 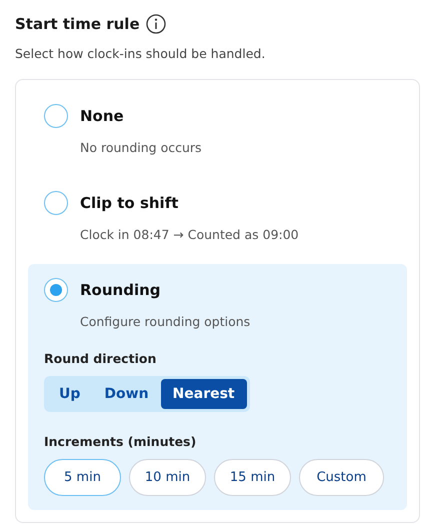 I want to click on segment-button: Nearest, so click(x=203, y=394).